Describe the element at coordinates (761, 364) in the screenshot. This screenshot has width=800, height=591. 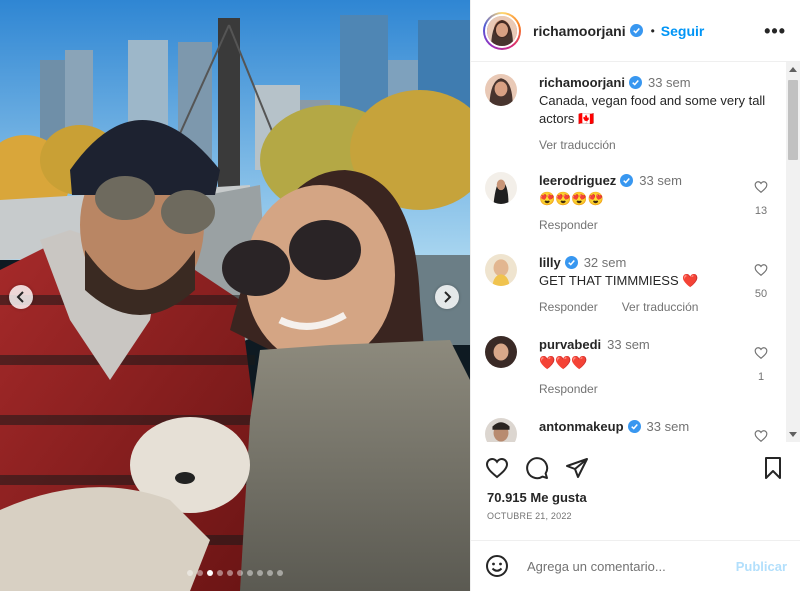
I see `comment-like: 1` at that location.